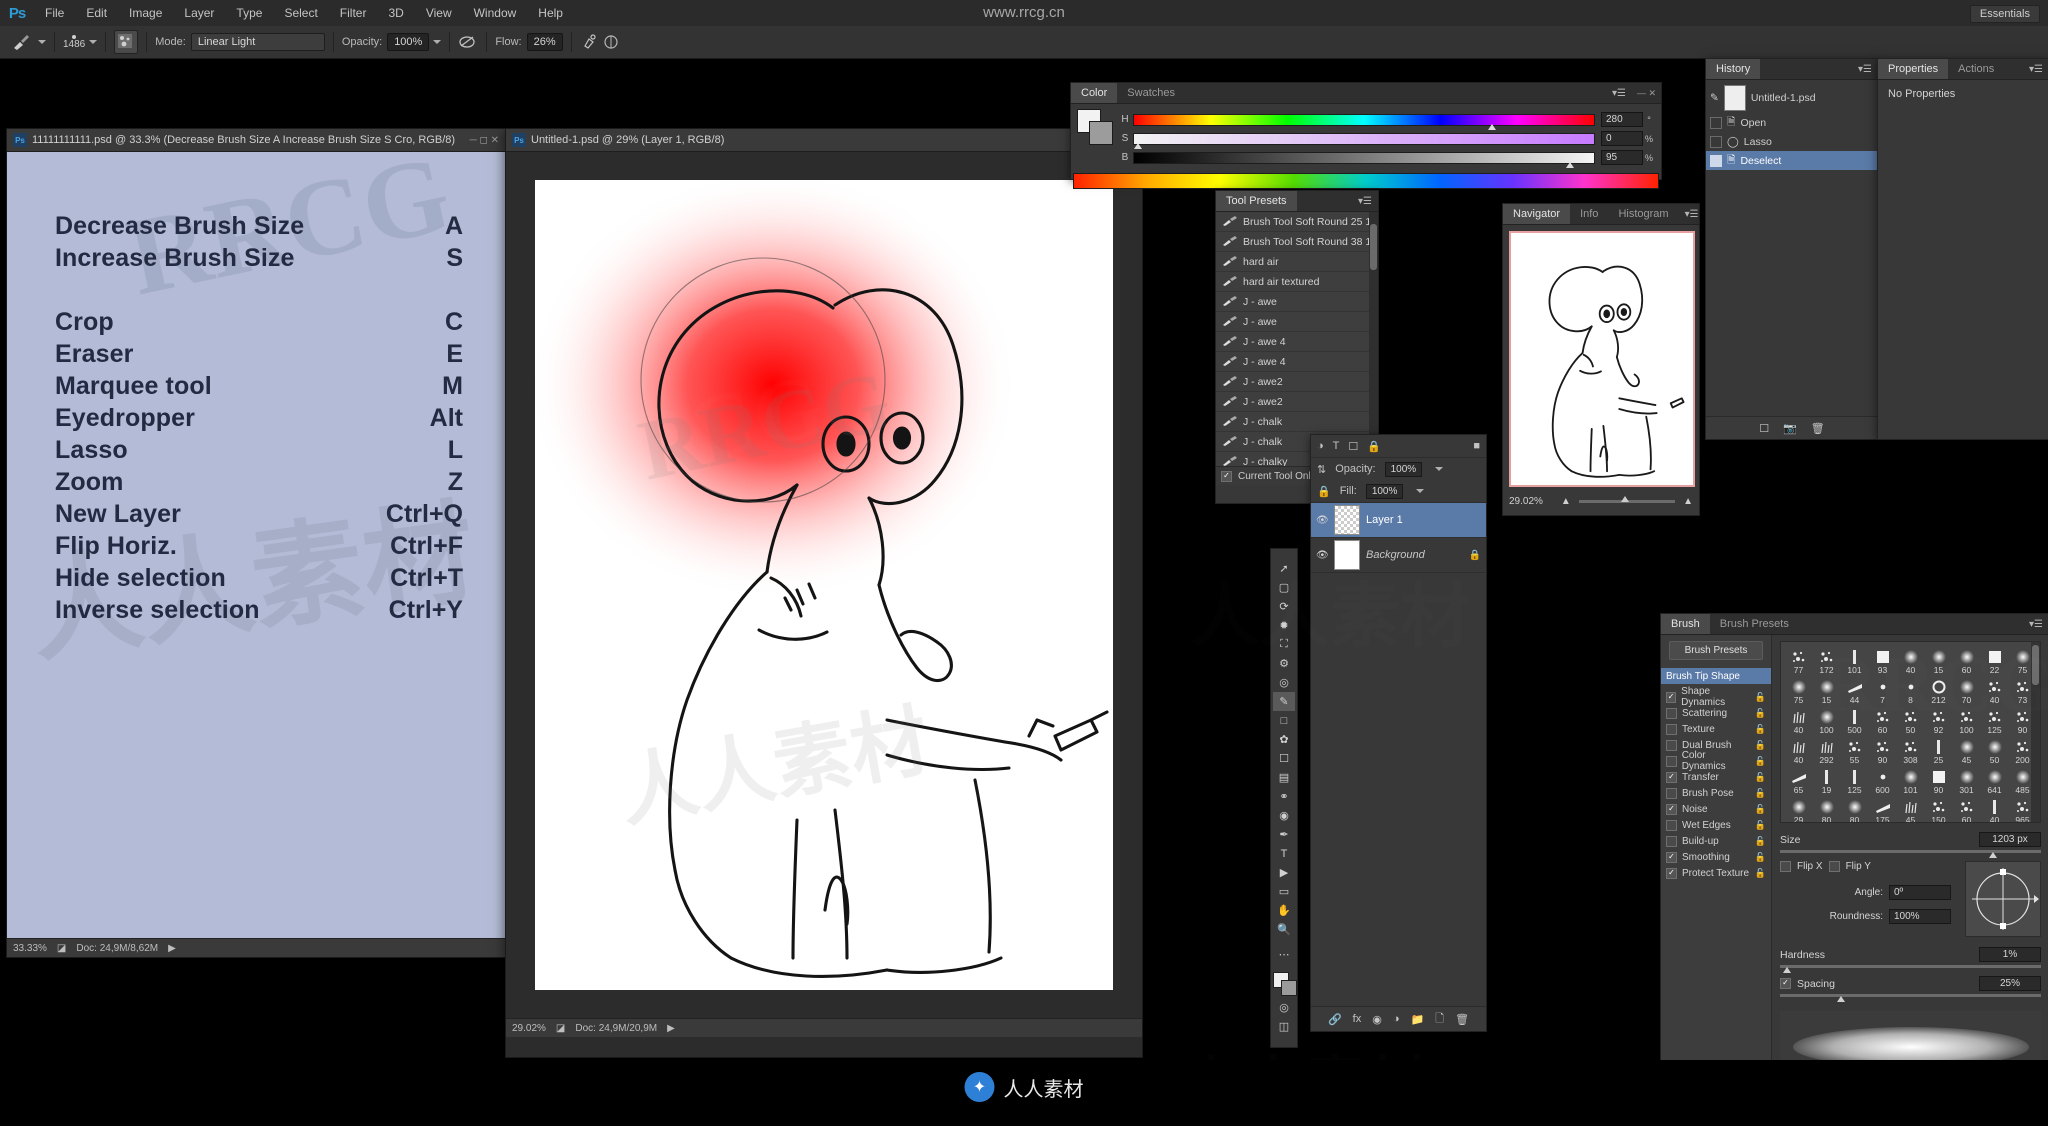 The width and height of the screenshot is (2048, 1126). Describe the element at coordinates (1882, 660) in the screenshot. I see `brush-tip-cell: 93` at that location.